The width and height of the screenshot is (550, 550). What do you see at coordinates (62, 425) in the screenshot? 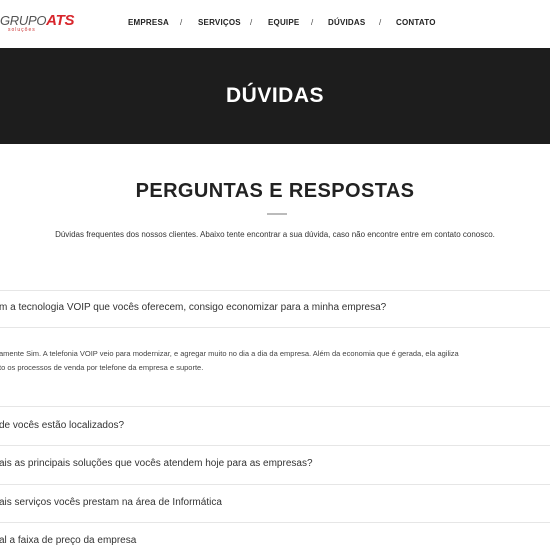
I see `faq-question-2: de vocês estão localizados?` at bounding box center [62, 425].